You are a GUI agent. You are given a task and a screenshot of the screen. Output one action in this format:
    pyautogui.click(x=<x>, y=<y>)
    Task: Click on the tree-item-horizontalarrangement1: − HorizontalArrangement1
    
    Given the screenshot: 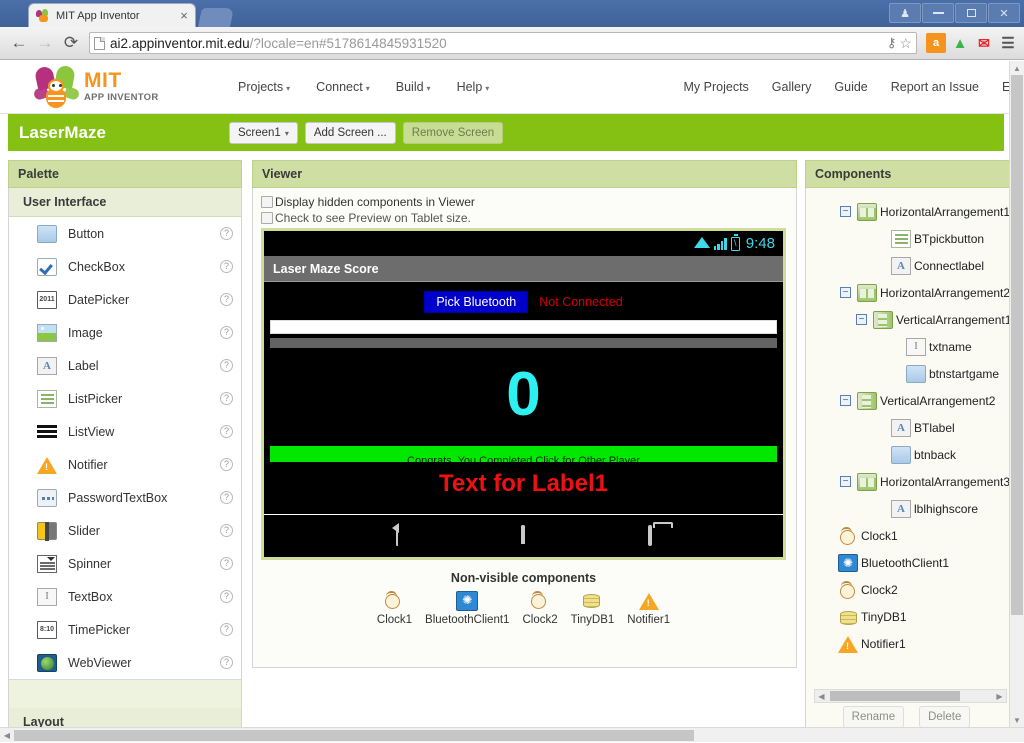 What is the action you would take?
    pyautogui.click(x=914, y=211)
    